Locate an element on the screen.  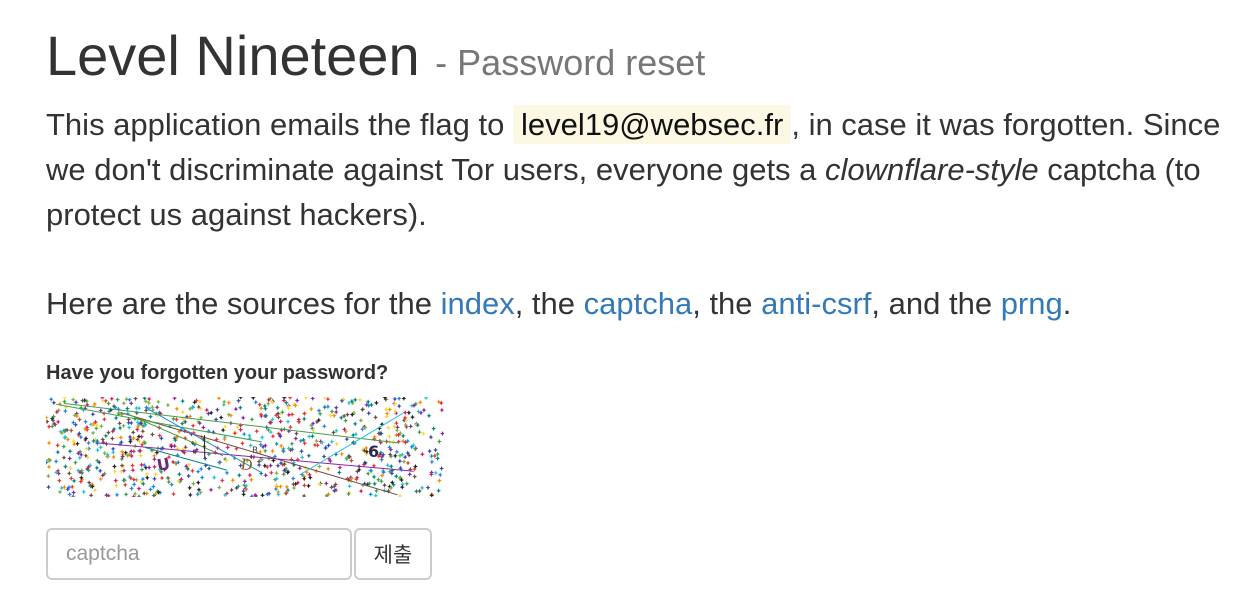
captcha-input is located at coordinates (199, 554).